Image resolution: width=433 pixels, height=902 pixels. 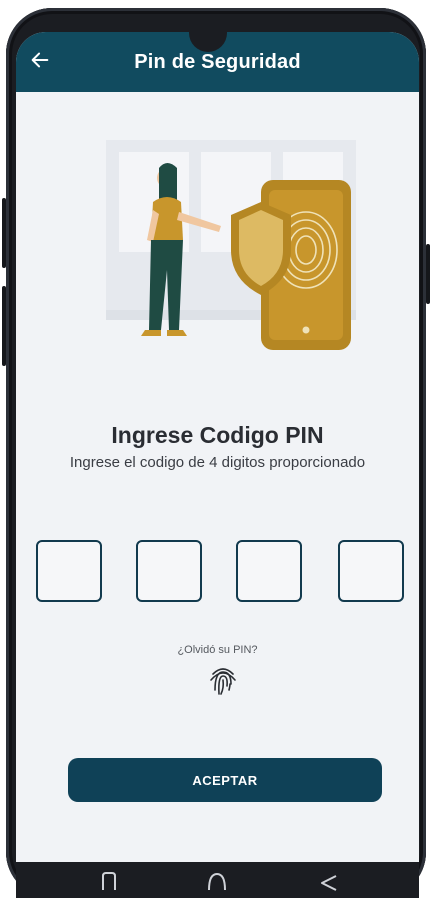 I want to click on navigation-bar, so click(x=217, y=880).